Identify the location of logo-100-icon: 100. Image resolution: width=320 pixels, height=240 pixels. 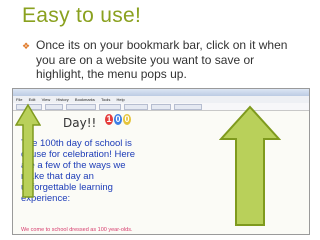
(118, 119).